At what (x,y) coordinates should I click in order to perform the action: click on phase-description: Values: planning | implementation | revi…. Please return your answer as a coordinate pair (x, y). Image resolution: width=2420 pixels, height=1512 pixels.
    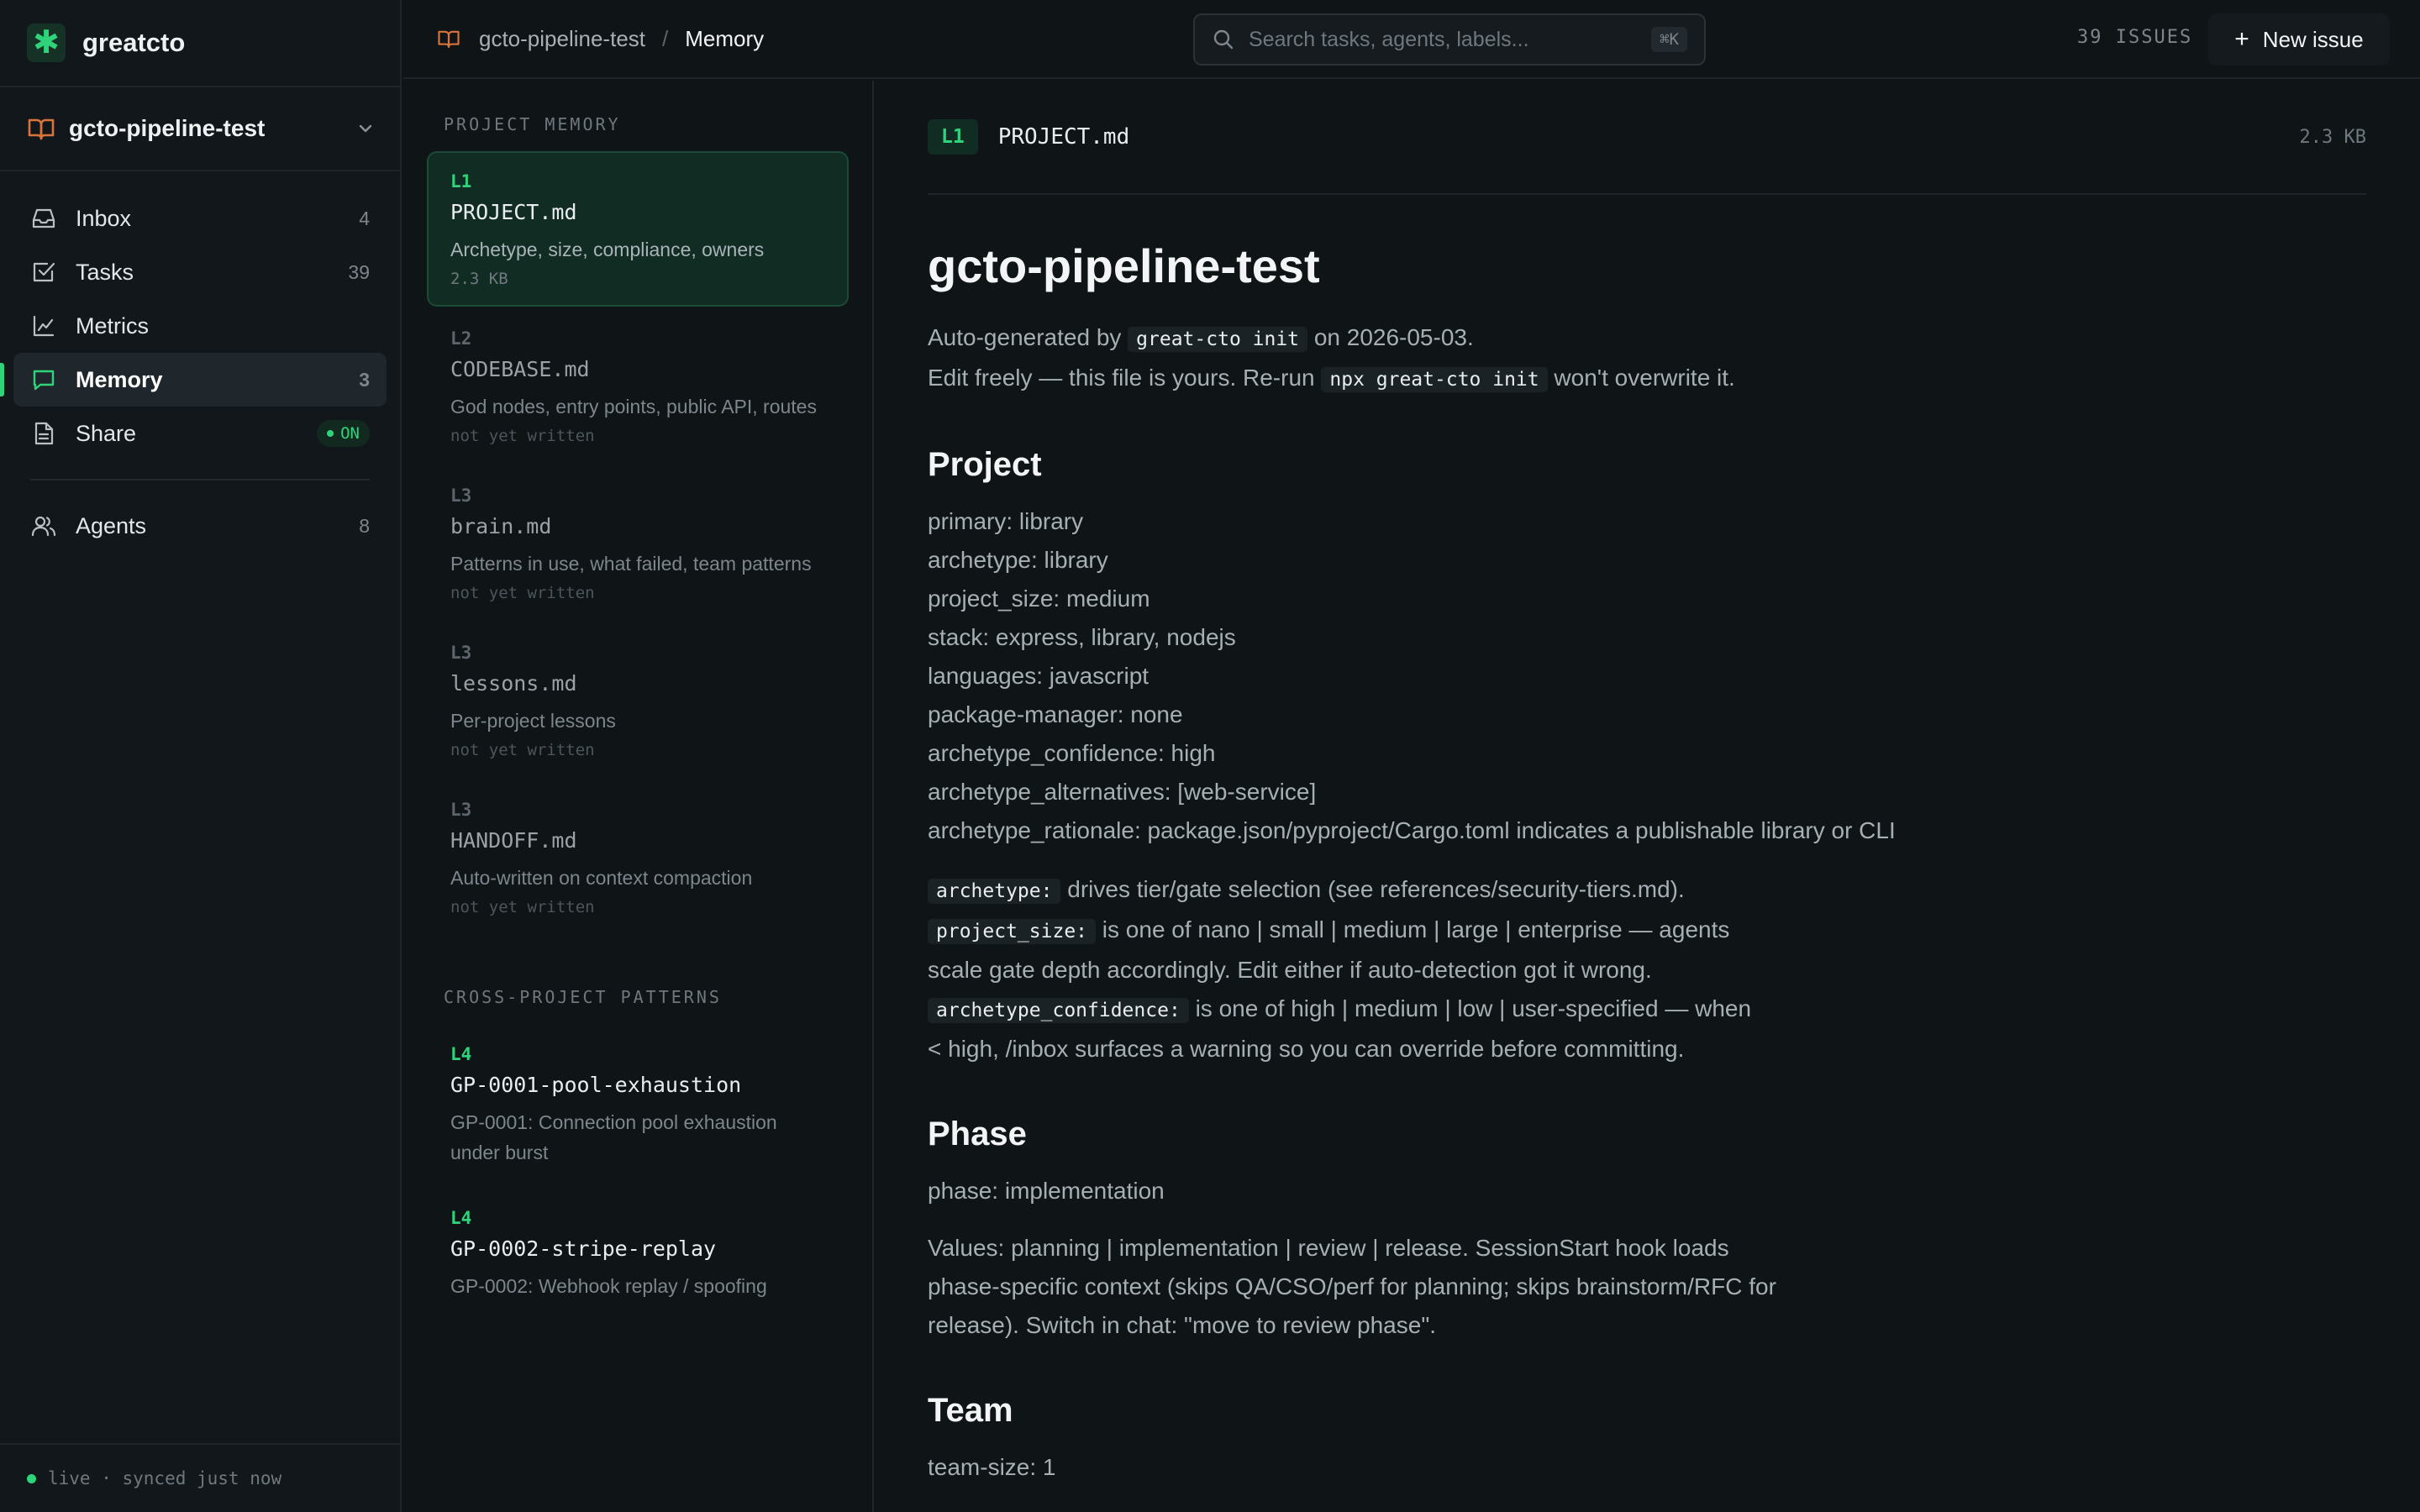
    Looking at the image, I should click on (1352, 1286).